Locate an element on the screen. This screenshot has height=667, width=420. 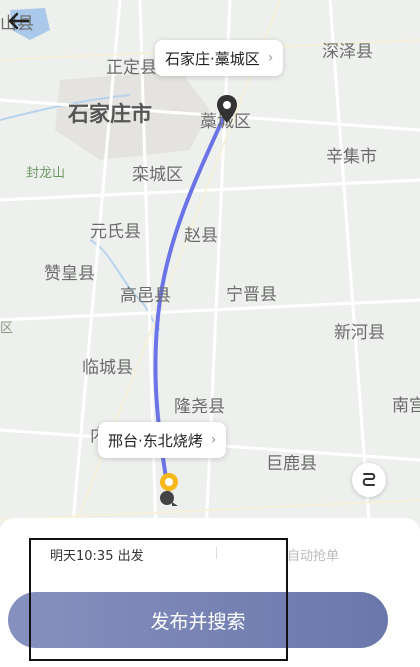
map-label: 栾城区 is located at coordinates (157, 175).